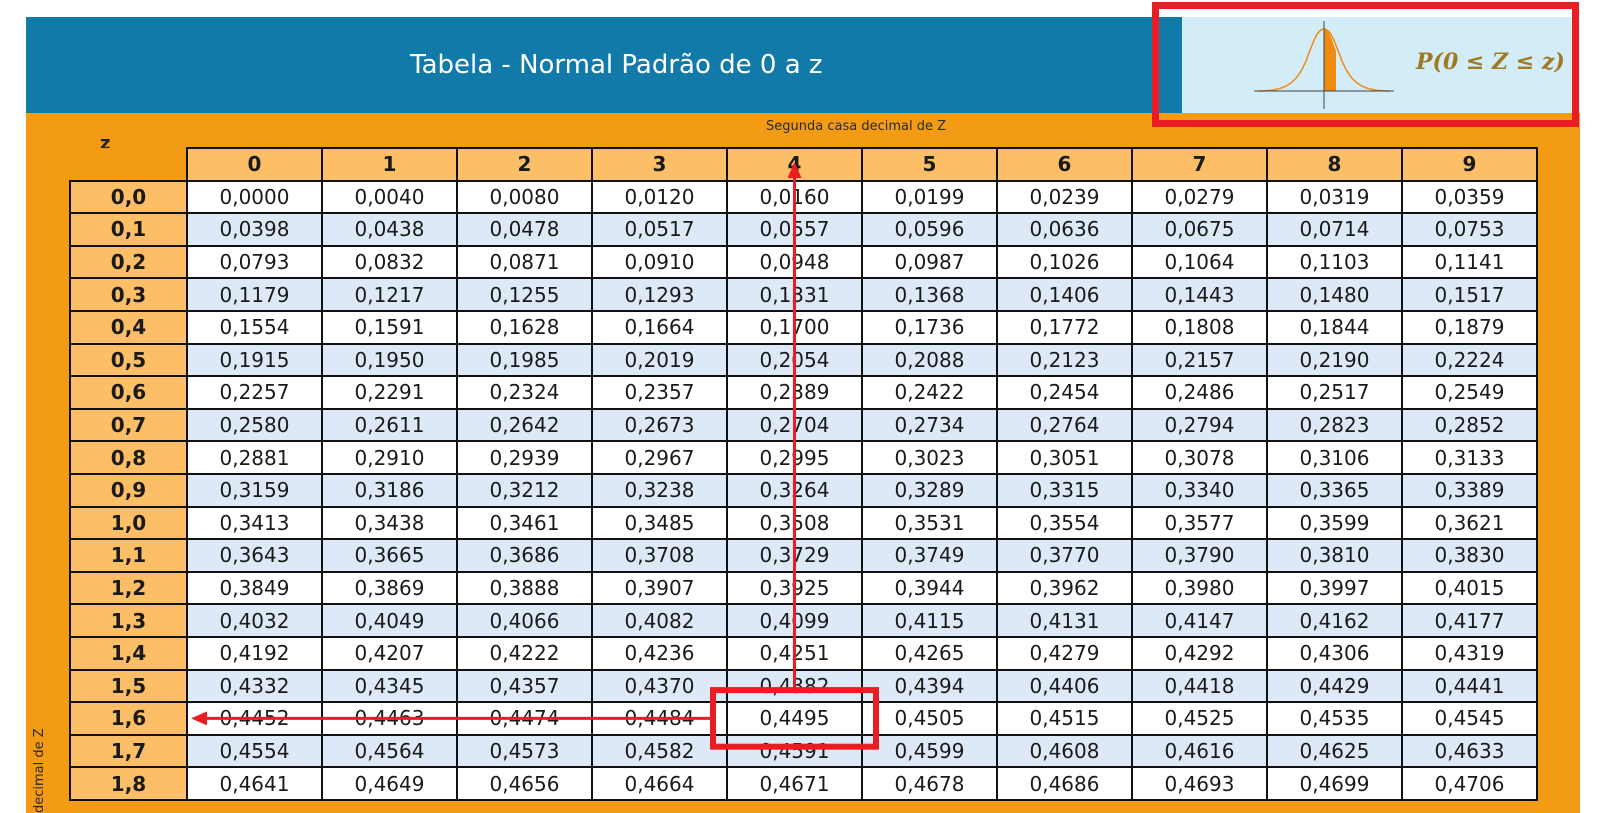 This screenshot has height=813, width=1604. I want to click on table-cell: 0,2823, so click(1334, 425).